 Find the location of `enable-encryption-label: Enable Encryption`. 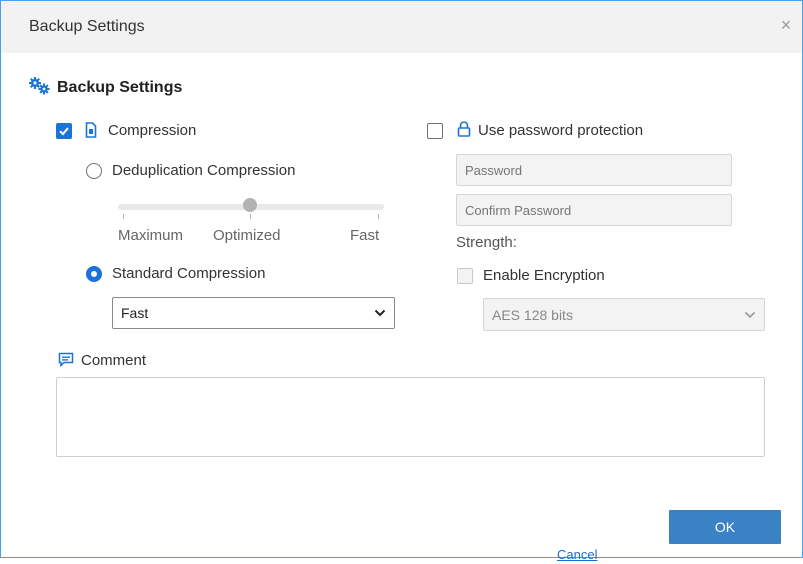

enable-encryption-label: Enable Encryption is located at coordinates (544, 275).